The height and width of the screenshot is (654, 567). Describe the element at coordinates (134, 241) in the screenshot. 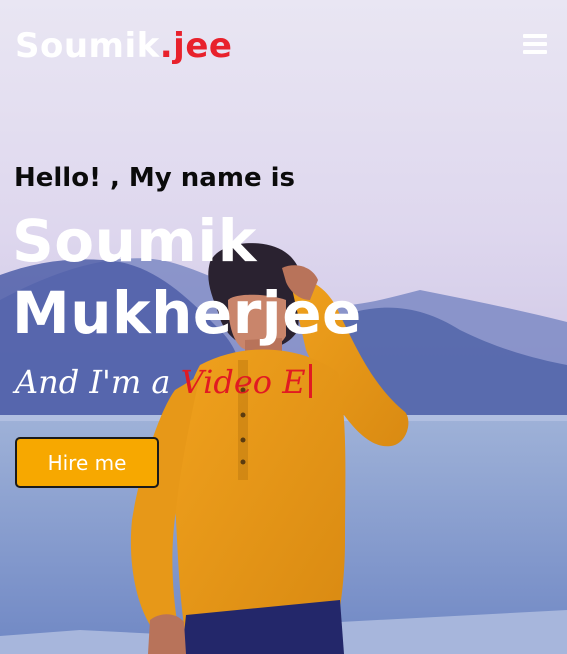

I see `hero-name-first: Soumik` at that location.